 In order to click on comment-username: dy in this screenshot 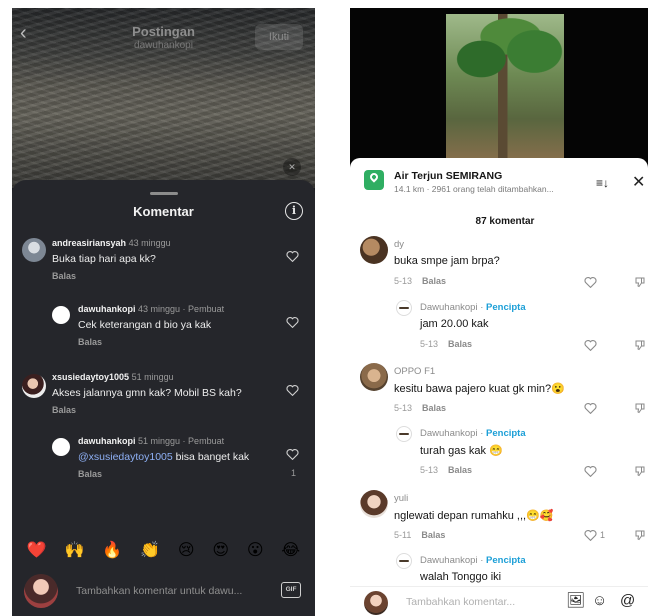, I will do `click(399, 244)`.